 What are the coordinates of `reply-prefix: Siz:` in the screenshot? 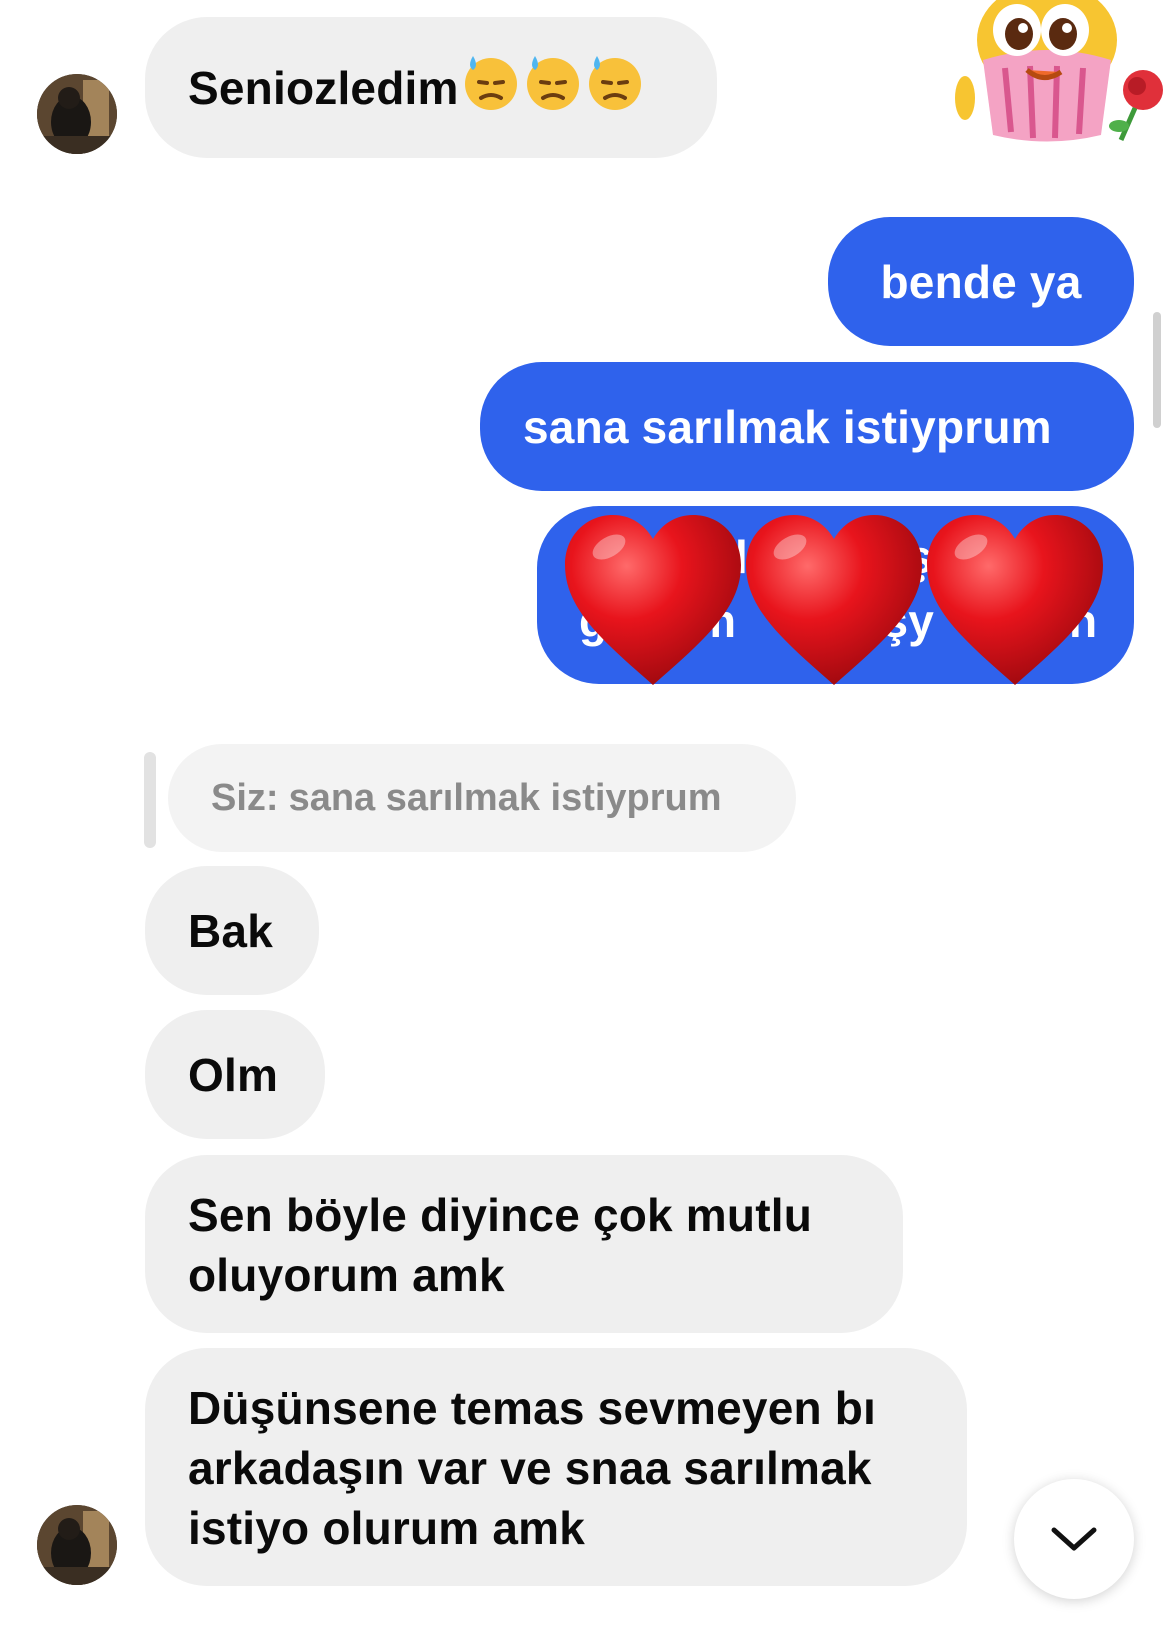 It's located at (245, 797).